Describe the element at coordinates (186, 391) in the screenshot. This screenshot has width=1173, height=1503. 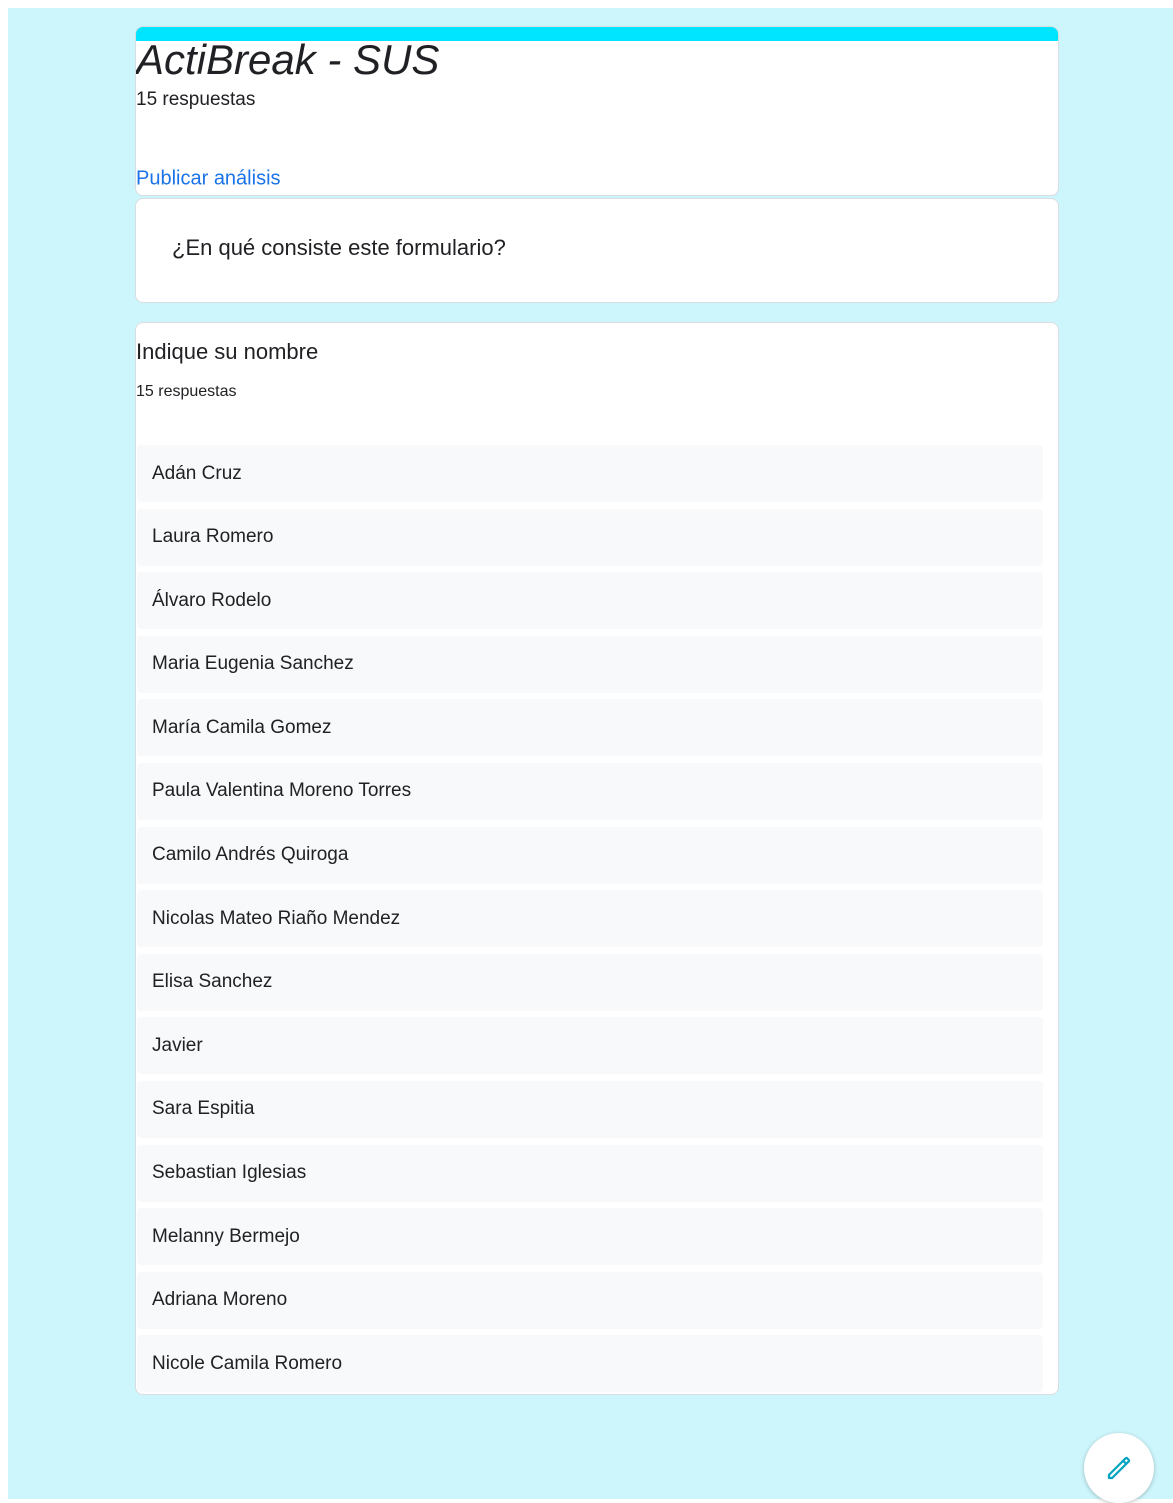
I see `question-response-count: 15 respuestas` at that location.